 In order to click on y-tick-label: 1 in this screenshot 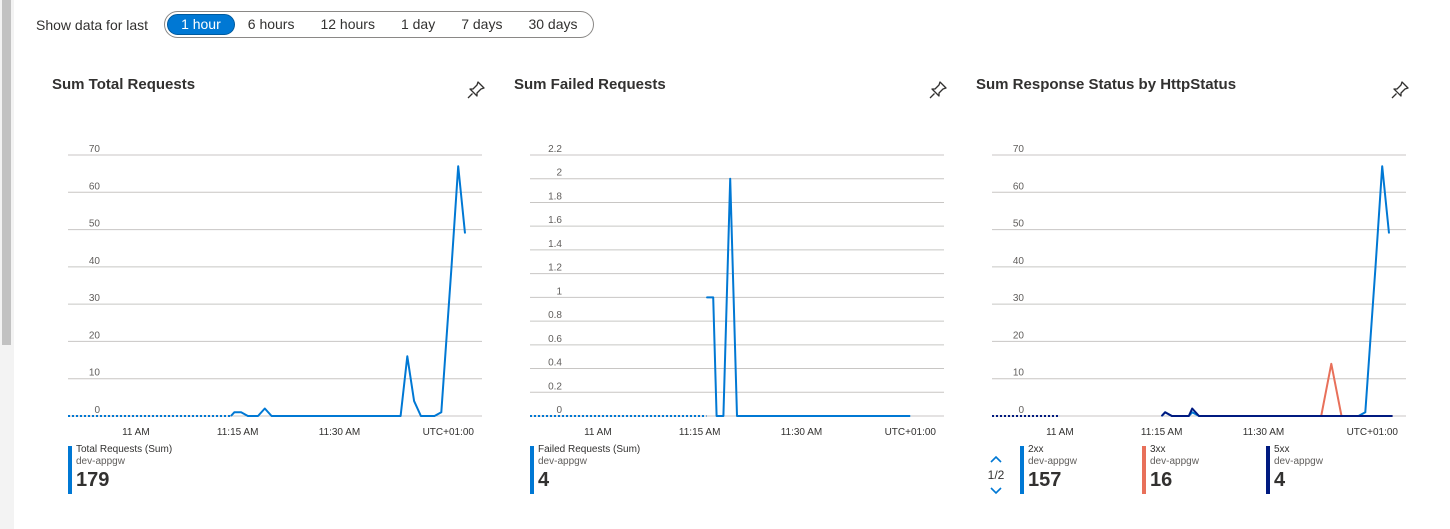, I will do `click(559, 291)`.